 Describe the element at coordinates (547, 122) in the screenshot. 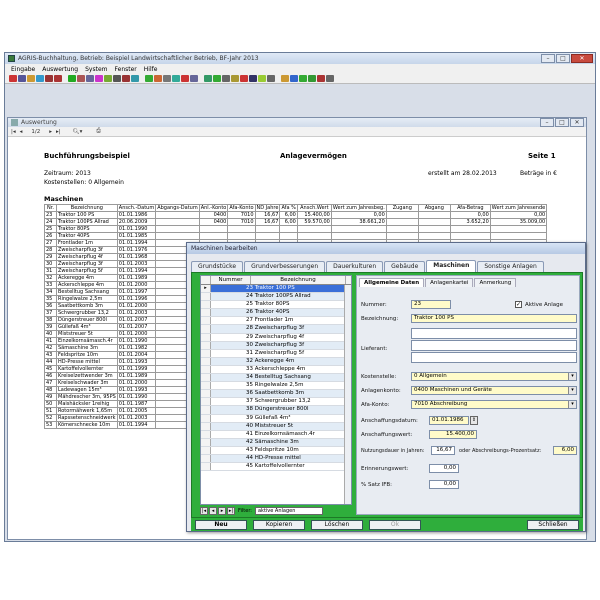

I see `report-minimize-button: –` at that location.